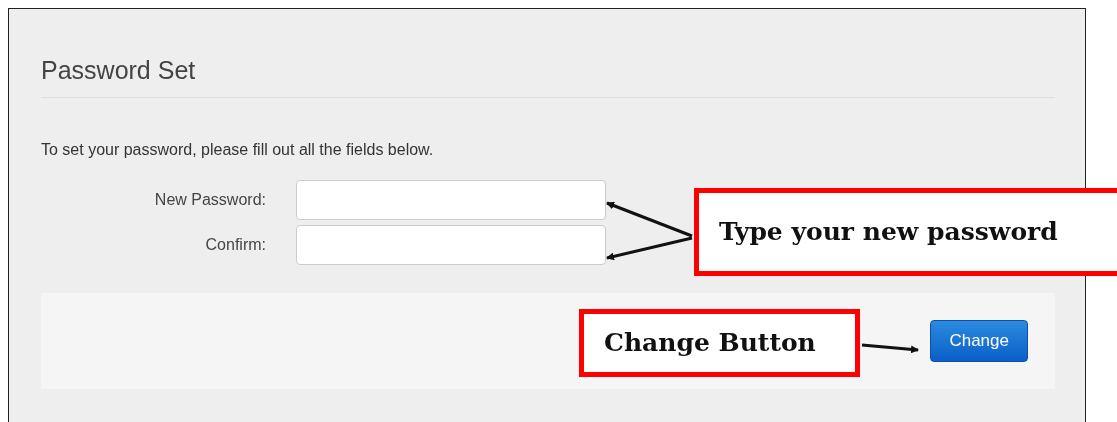  I want to click on field-label: Confirm:, so click(235, 245).